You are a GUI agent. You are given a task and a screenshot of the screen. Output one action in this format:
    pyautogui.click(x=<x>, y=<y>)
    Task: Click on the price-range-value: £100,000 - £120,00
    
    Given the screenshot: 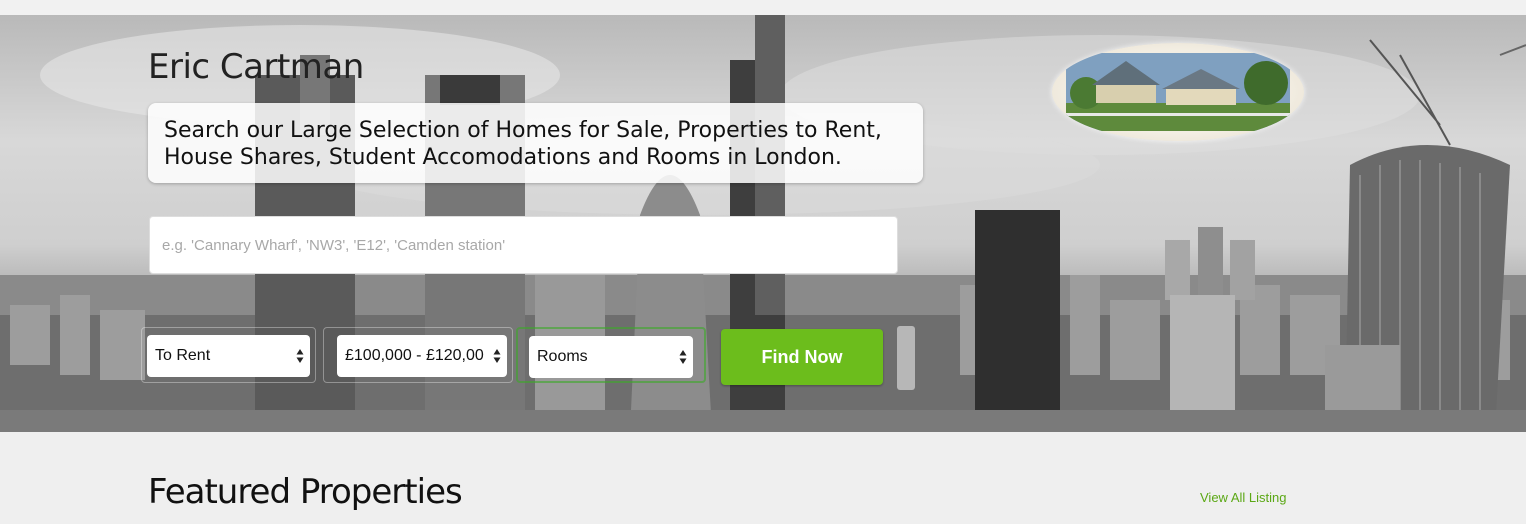 What is the action you would take?
    pyautogui.click(x=414, y=355)
    